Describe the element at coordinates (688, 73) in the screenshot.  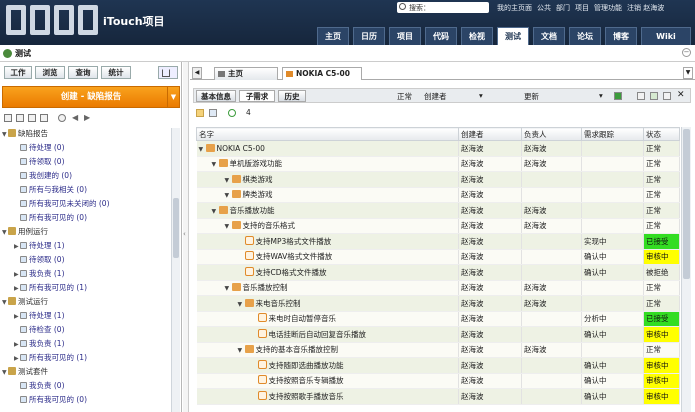
I see `tab-menu-icon: ▼` at that location.